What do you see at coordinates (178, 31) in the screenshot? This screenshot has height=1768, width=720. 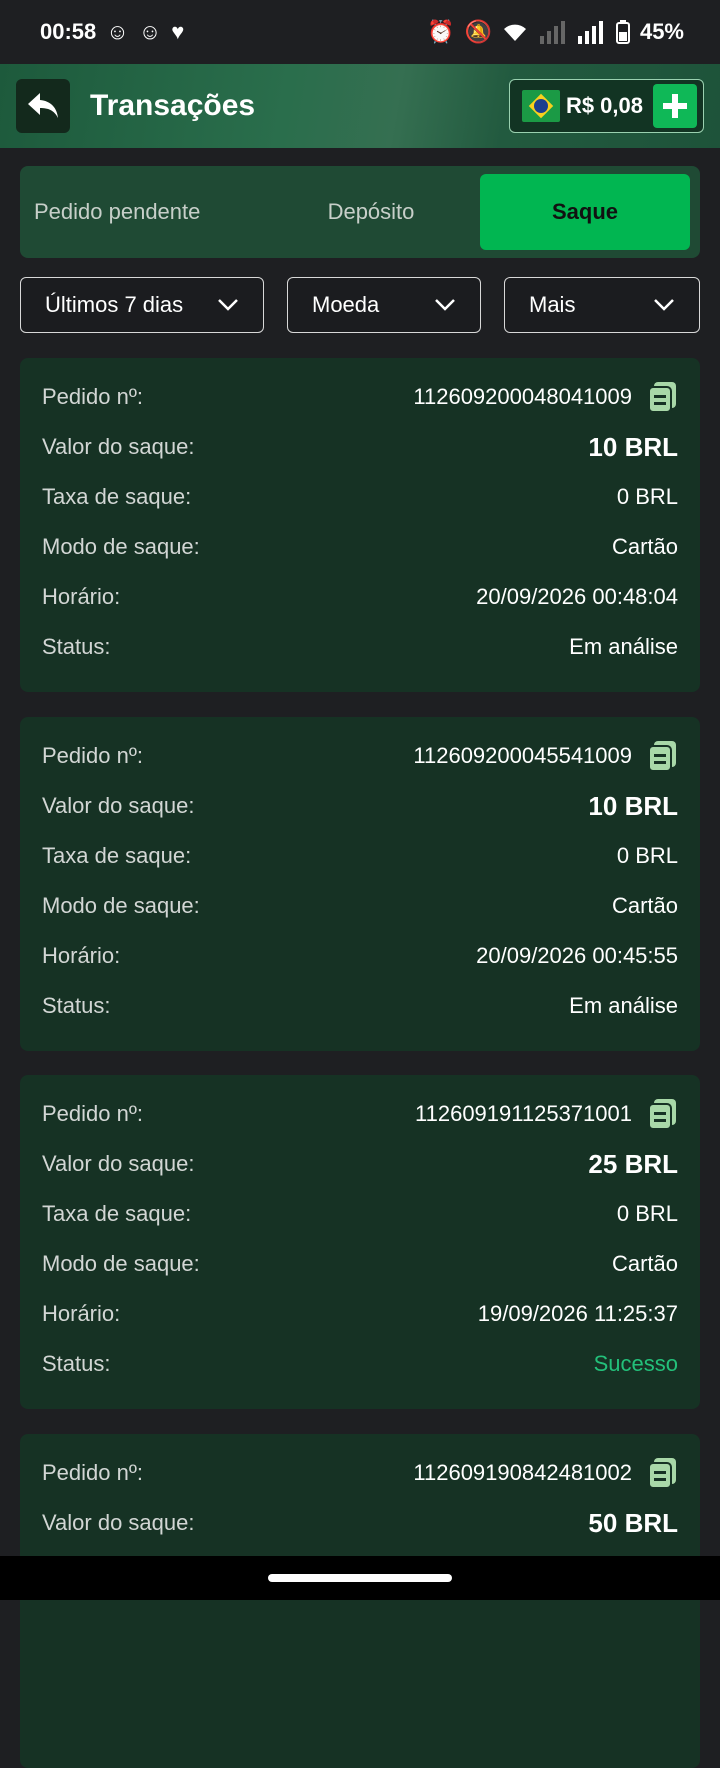 I see `heart-icon: ♥` at bounding box center [178, 31].